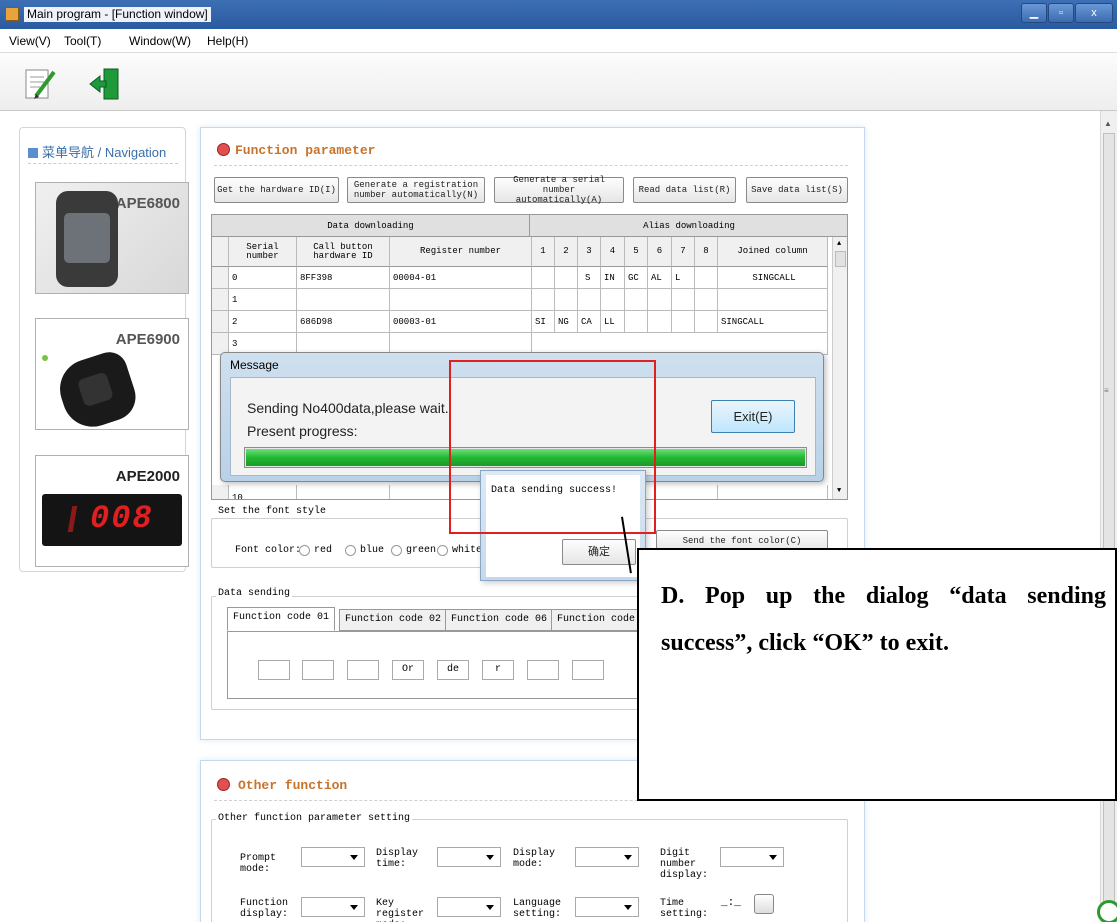  Describe the element at coordinates (112, 238) in the screenshot. I see `device-card-ape6800: APE6800` at that location.